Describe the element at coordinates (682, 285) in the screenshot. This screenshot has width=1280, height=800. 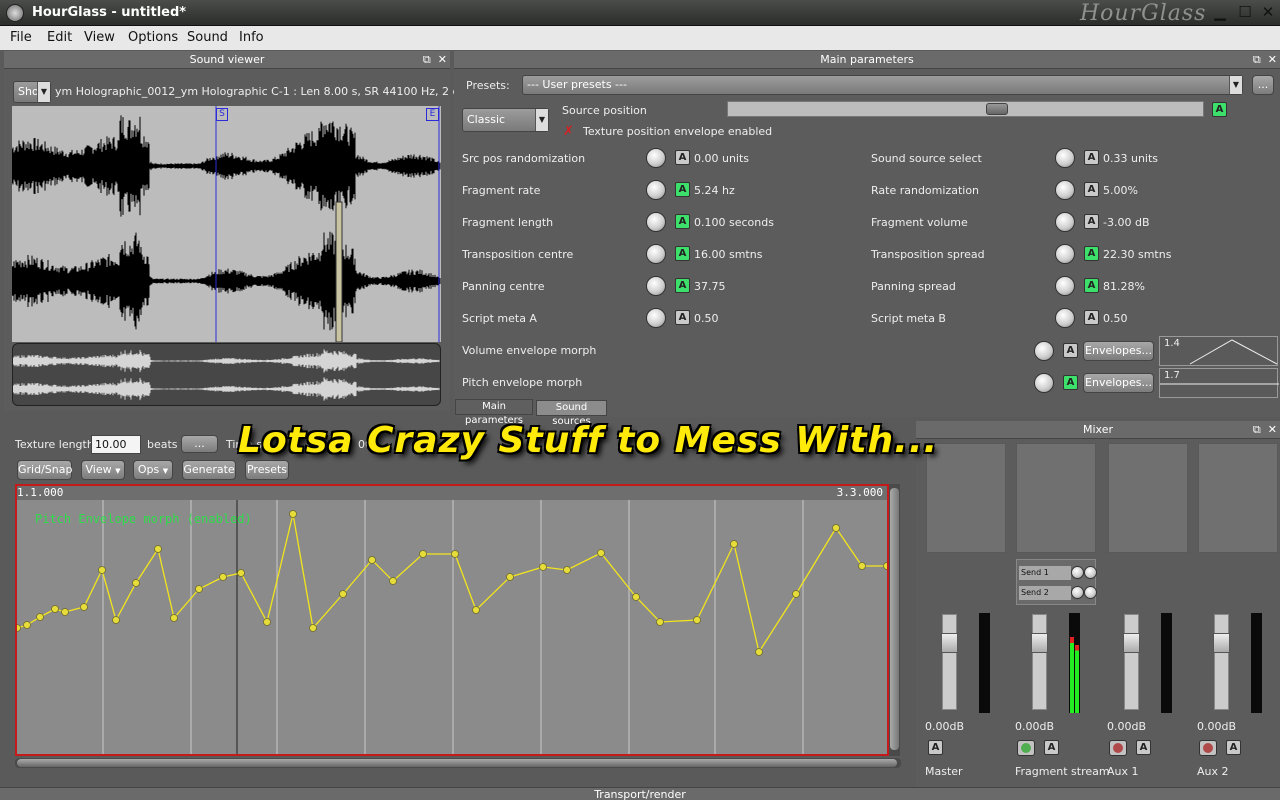
I see `panning-centre-auto-button: A` at that location.